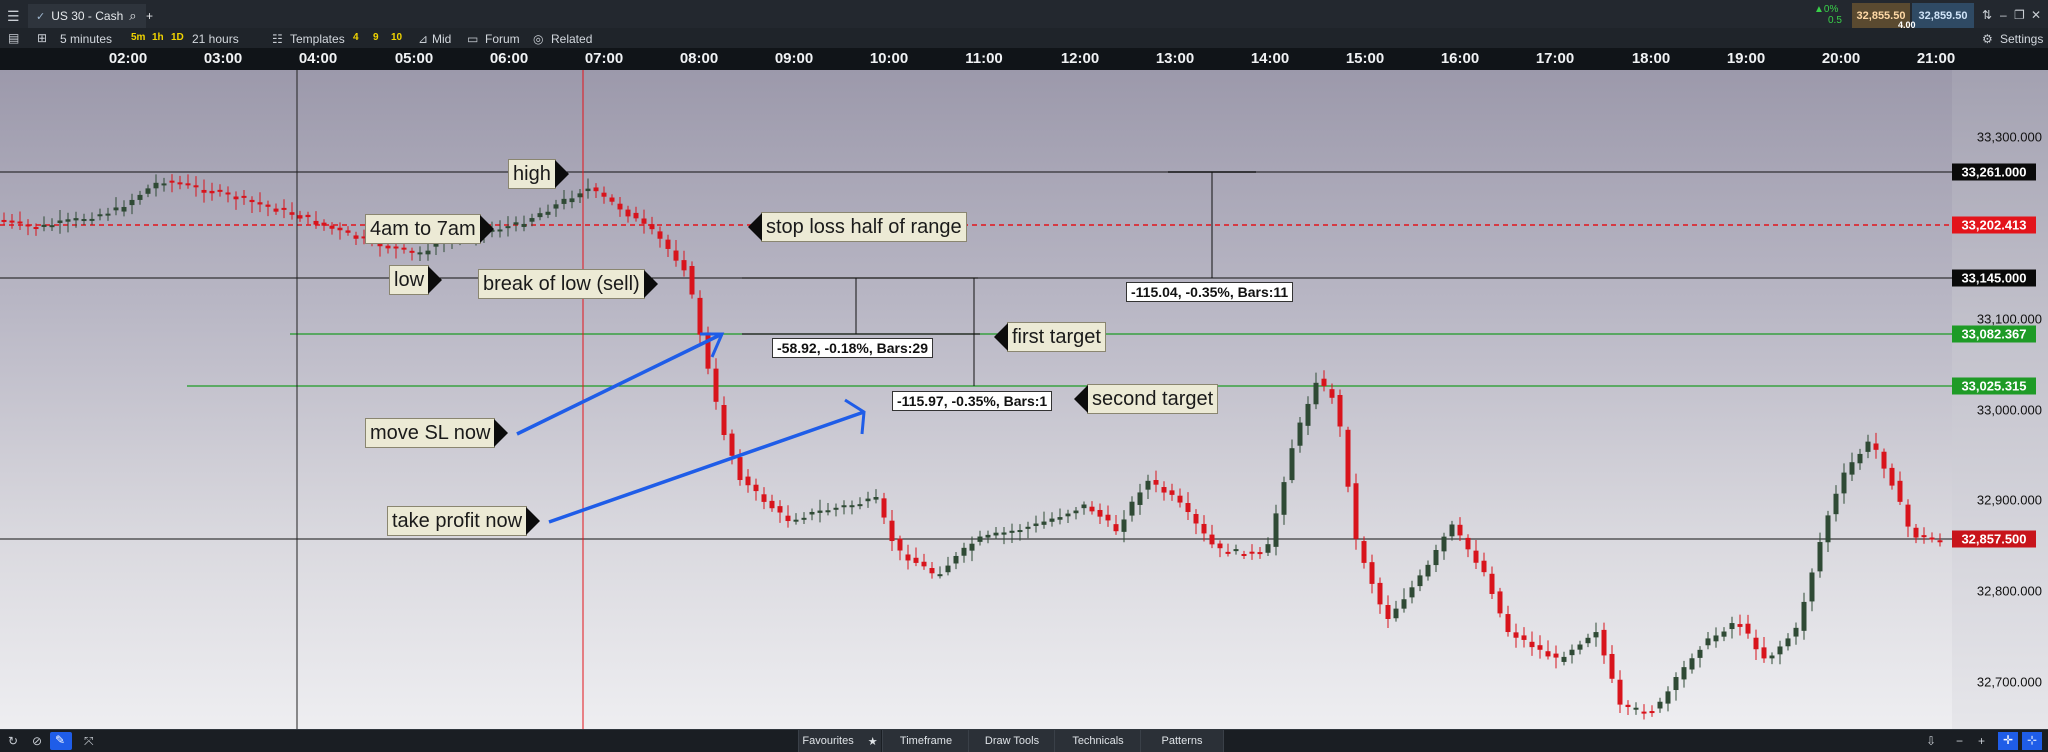  I want to click on block-icon: ⊘, so click(37, 741).